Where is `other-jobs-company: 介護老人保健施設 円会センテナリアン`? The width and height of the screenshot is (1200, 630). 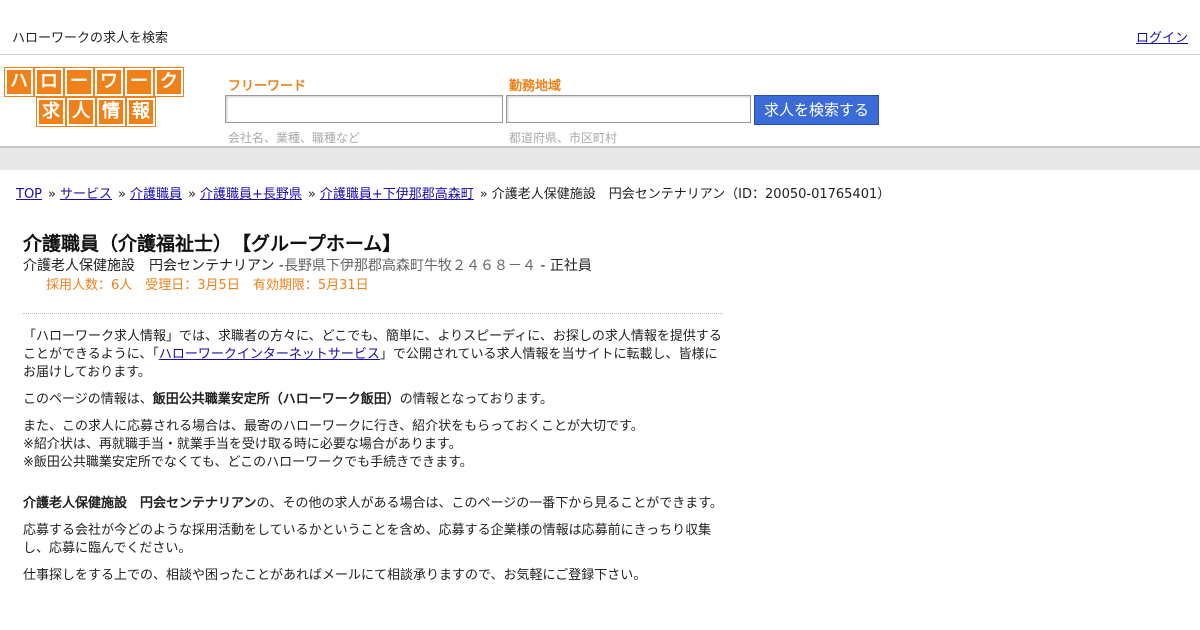 other-jobs-company: 介護老人保健施設 円会センテナリアン is located at coordinates (140, 503).